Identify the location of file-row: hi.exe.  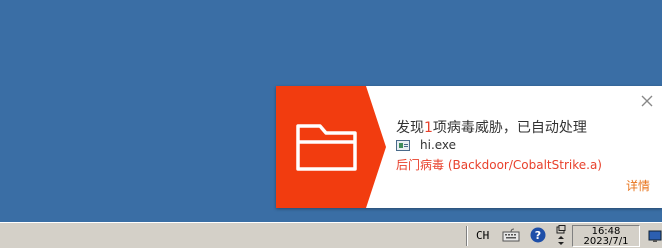
(426, 145).